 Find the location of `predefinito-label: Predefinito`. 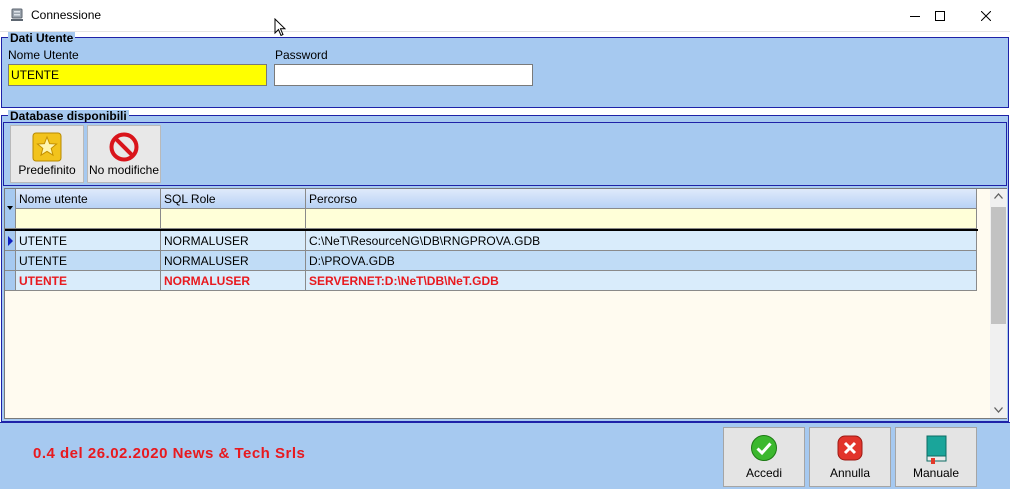

predefinito-label: Predefinito is located at coordinates (47, 170).